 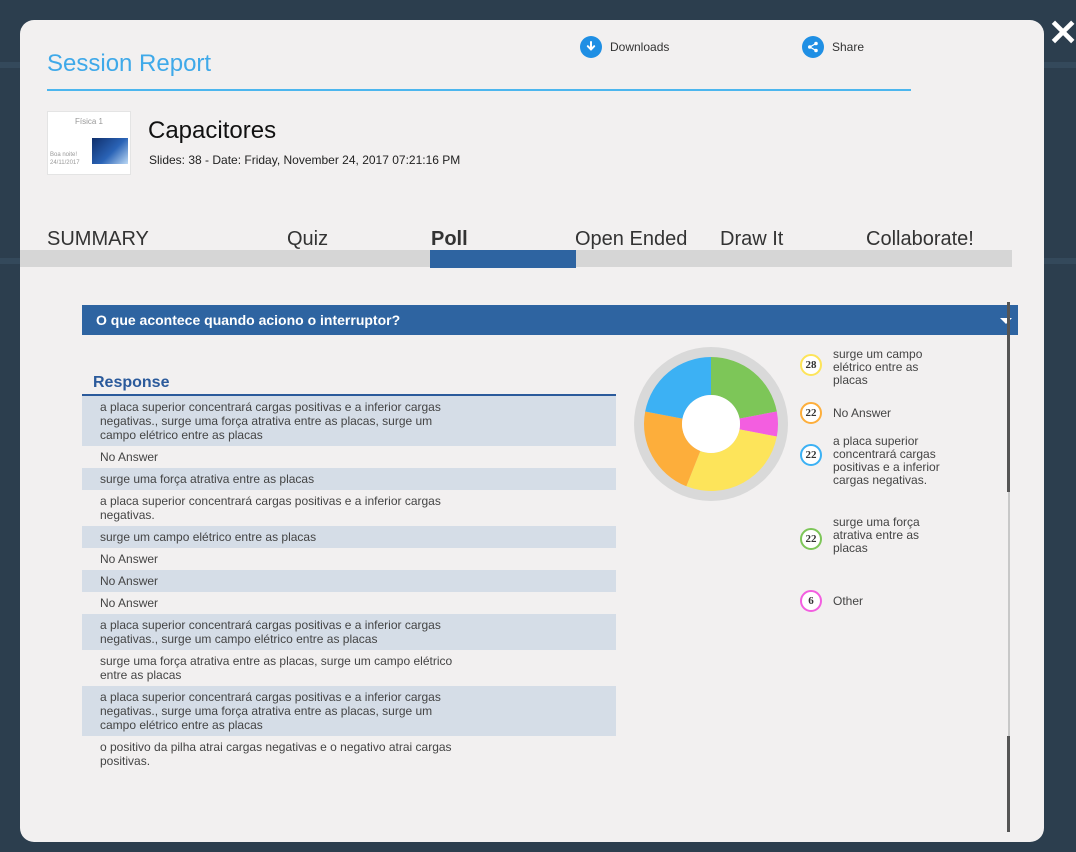 What do you see at coordinates (212, 130) in the screenshot?
I see `presentation-title: Capacitores` at bounding box center [212, 130].